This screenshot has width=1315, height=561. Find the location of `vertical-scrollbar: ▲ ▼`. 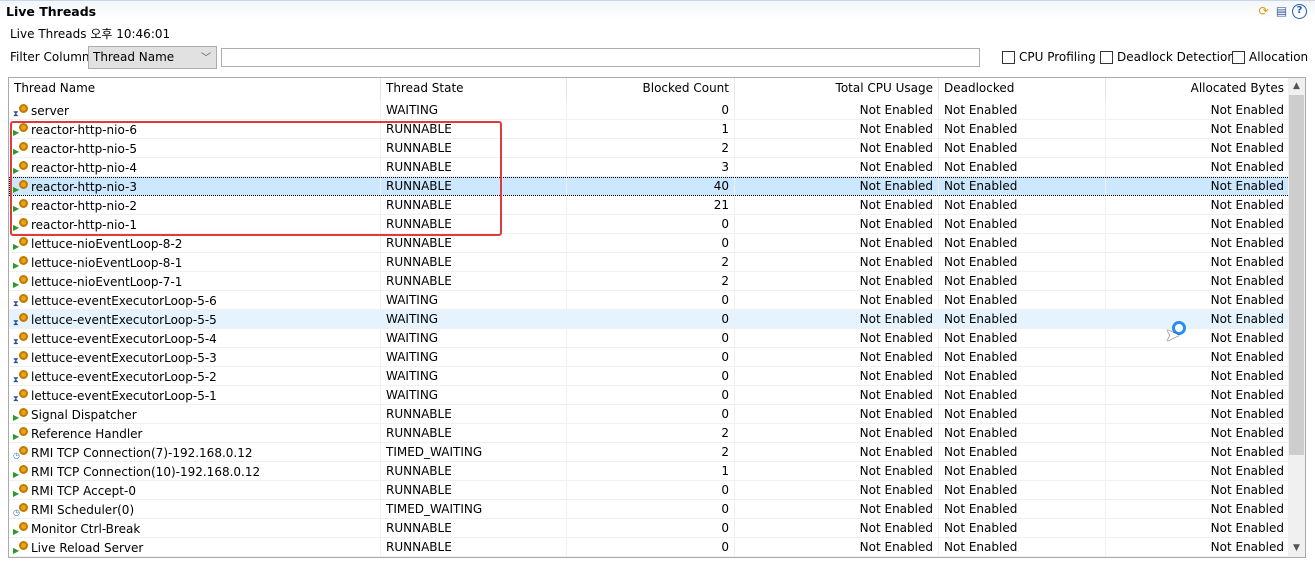

vertical-scrollbar: ▲ ▼ is located at coordinates (1296, 317).